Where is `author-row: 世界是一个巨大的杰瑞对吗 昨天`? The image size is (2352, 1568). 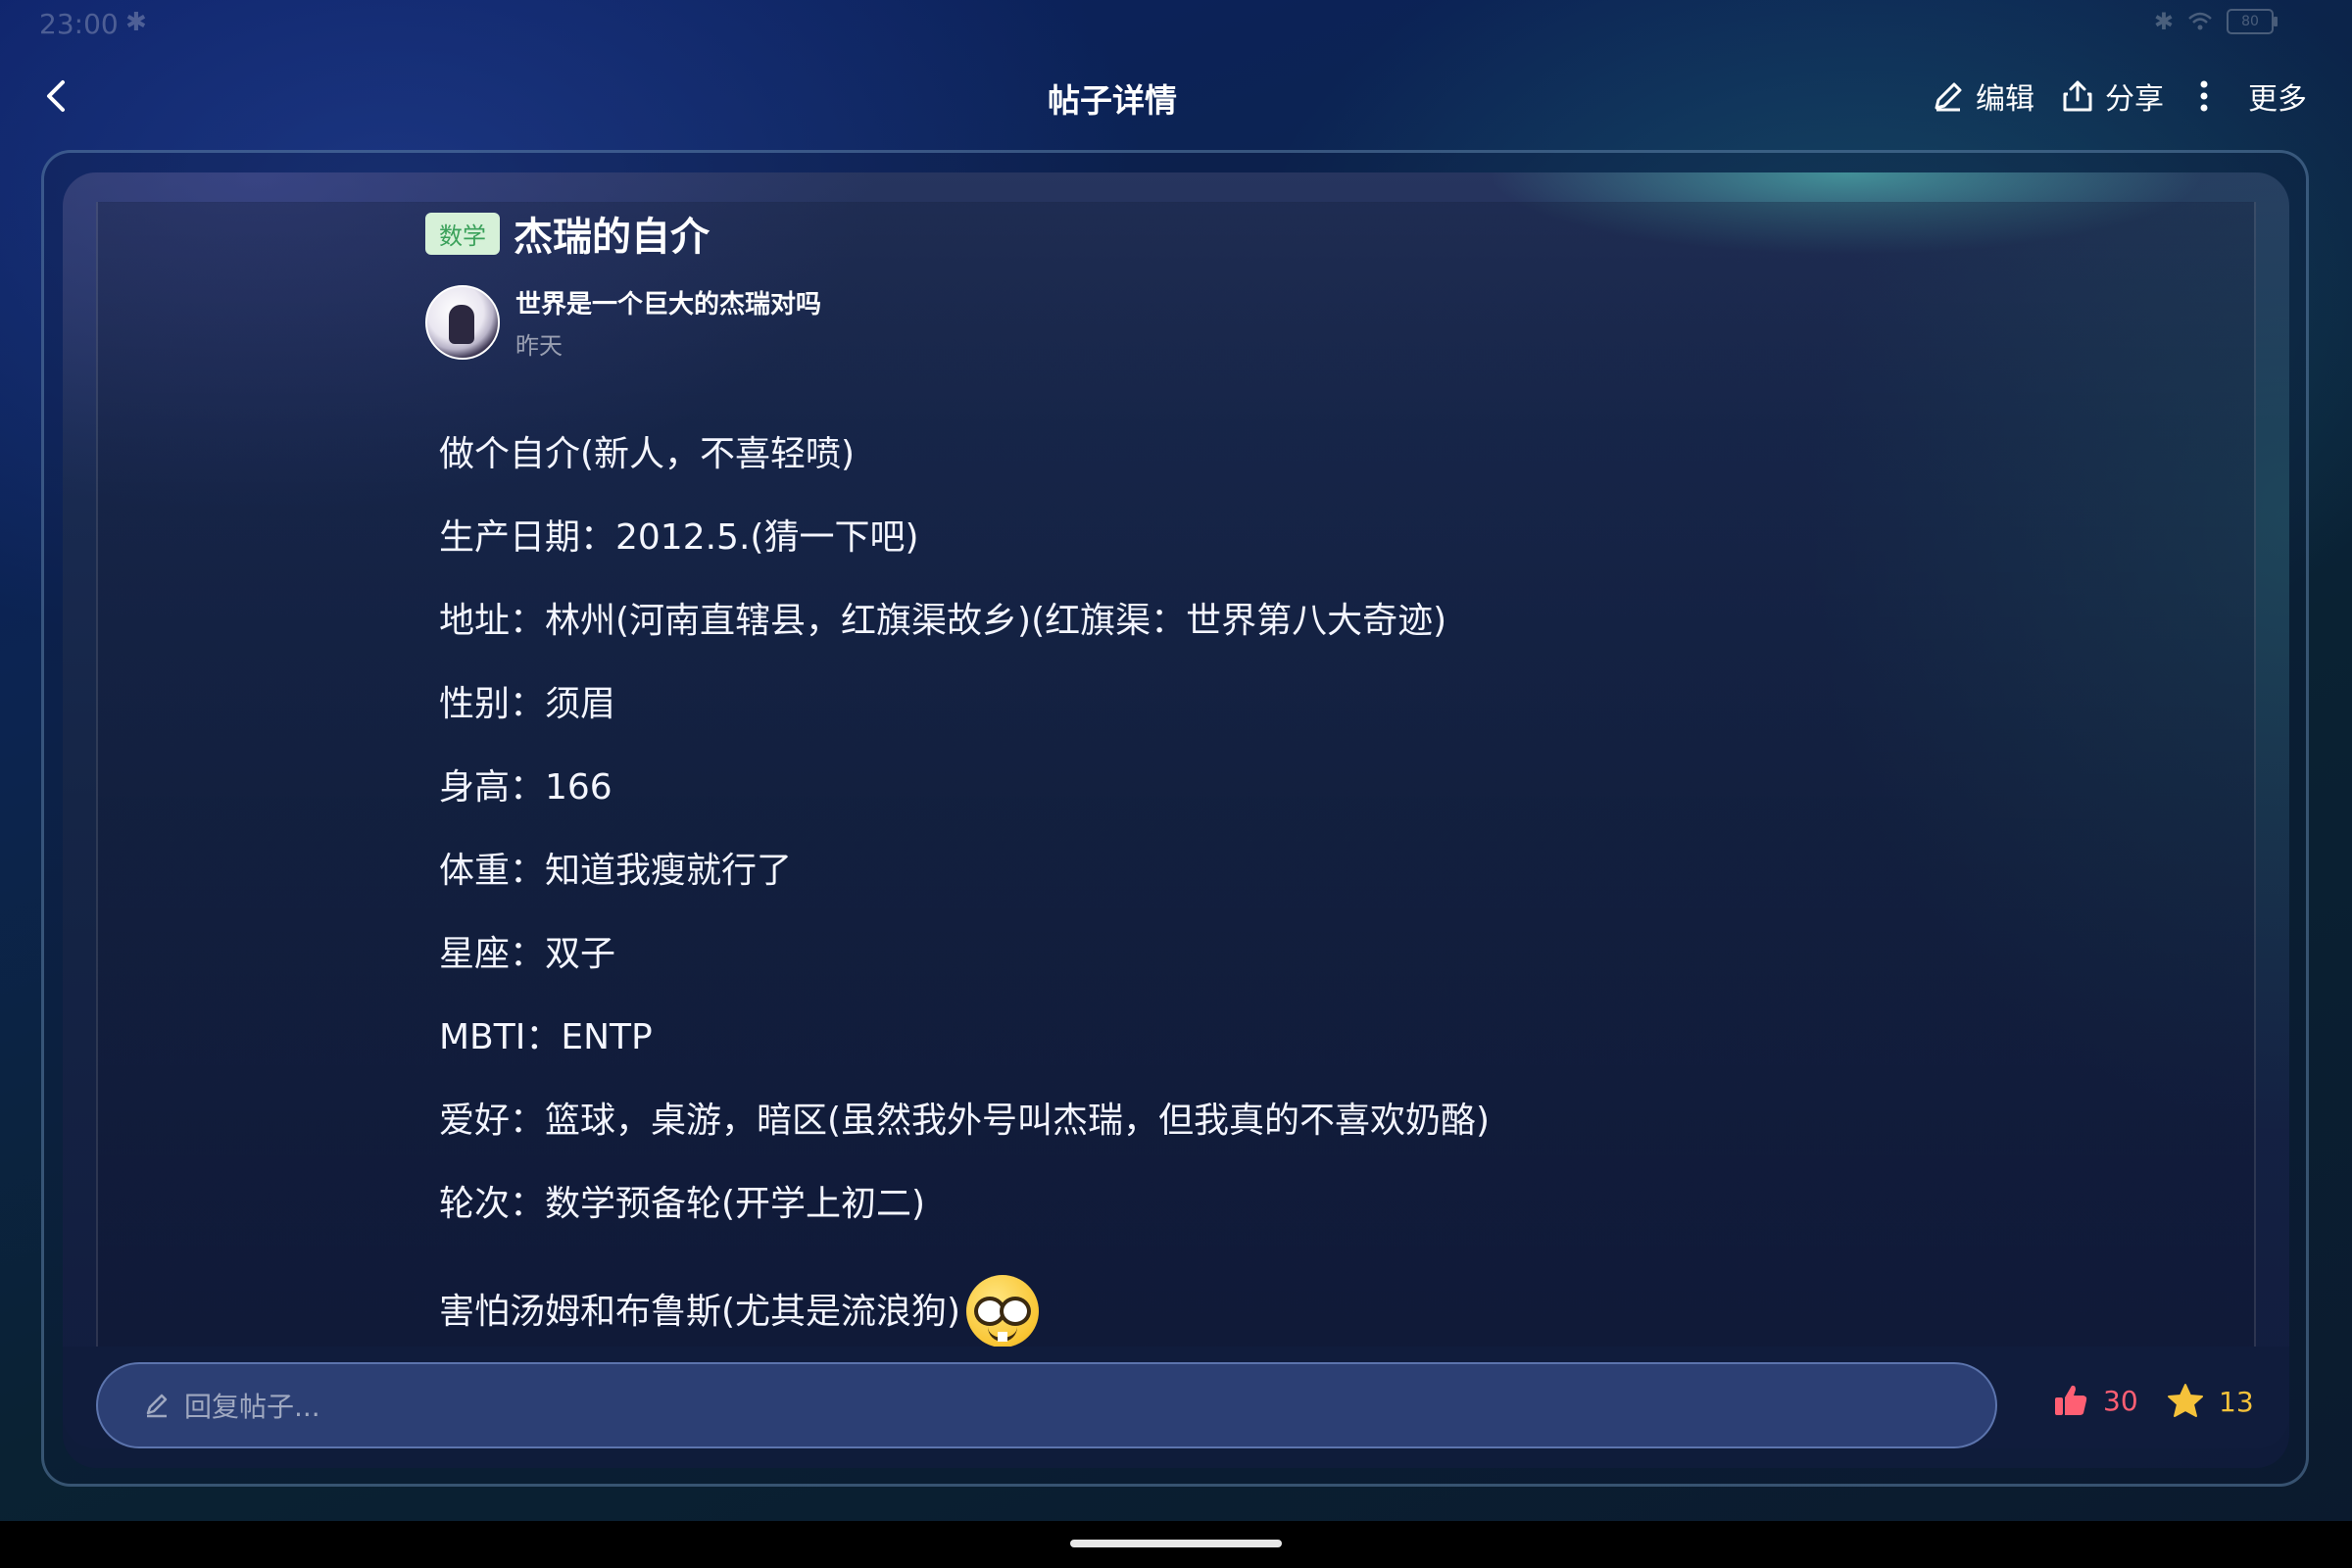 author-row: 世界是一个巨大的杰瑞对吗 昨天 is located at coordinates (1160, 322).